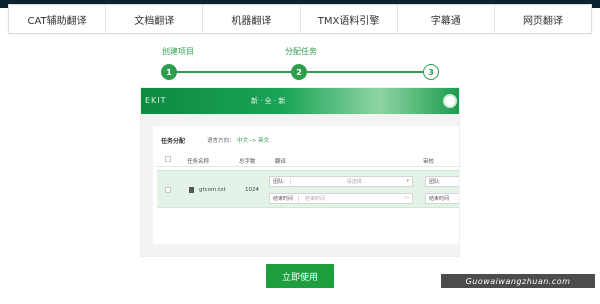 The height and width of the screenshot is (304, 600). What do you see at coordinates (315, 199) in the screenshot?
I see `translate-time-placeholder: 结束时间` at bounding box center [315, 199].